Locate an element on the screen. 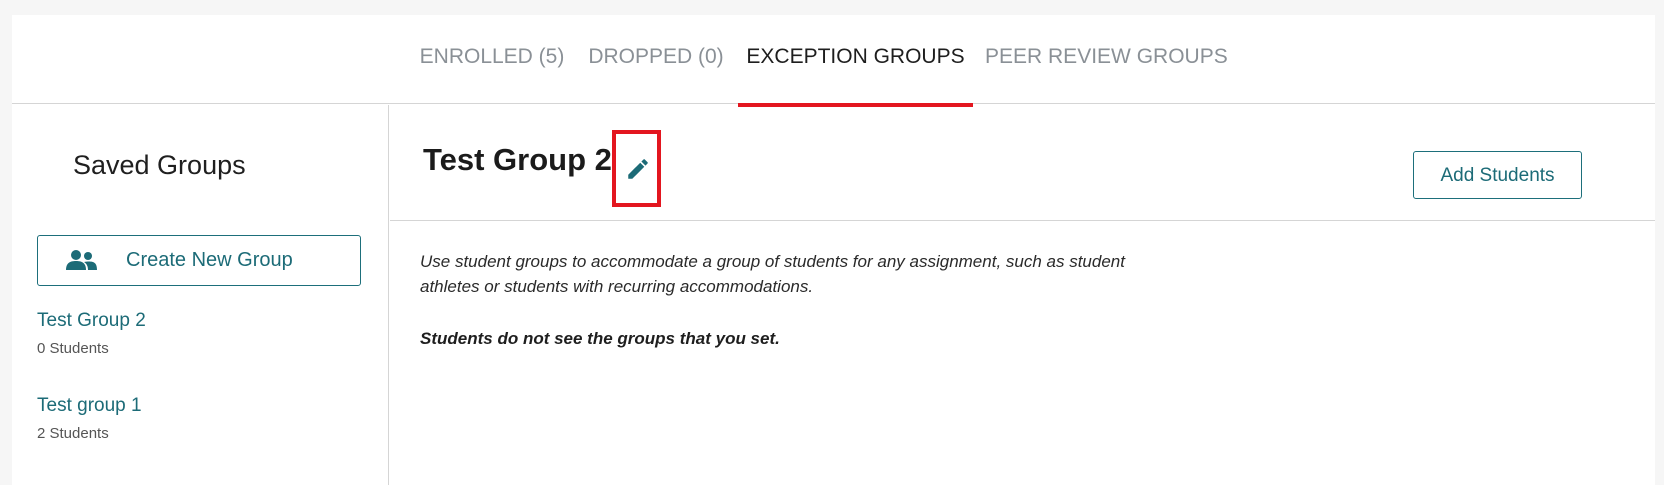  tab-exception-groups: EXCEPTION GROUPS is located at coordinates (855, 76).